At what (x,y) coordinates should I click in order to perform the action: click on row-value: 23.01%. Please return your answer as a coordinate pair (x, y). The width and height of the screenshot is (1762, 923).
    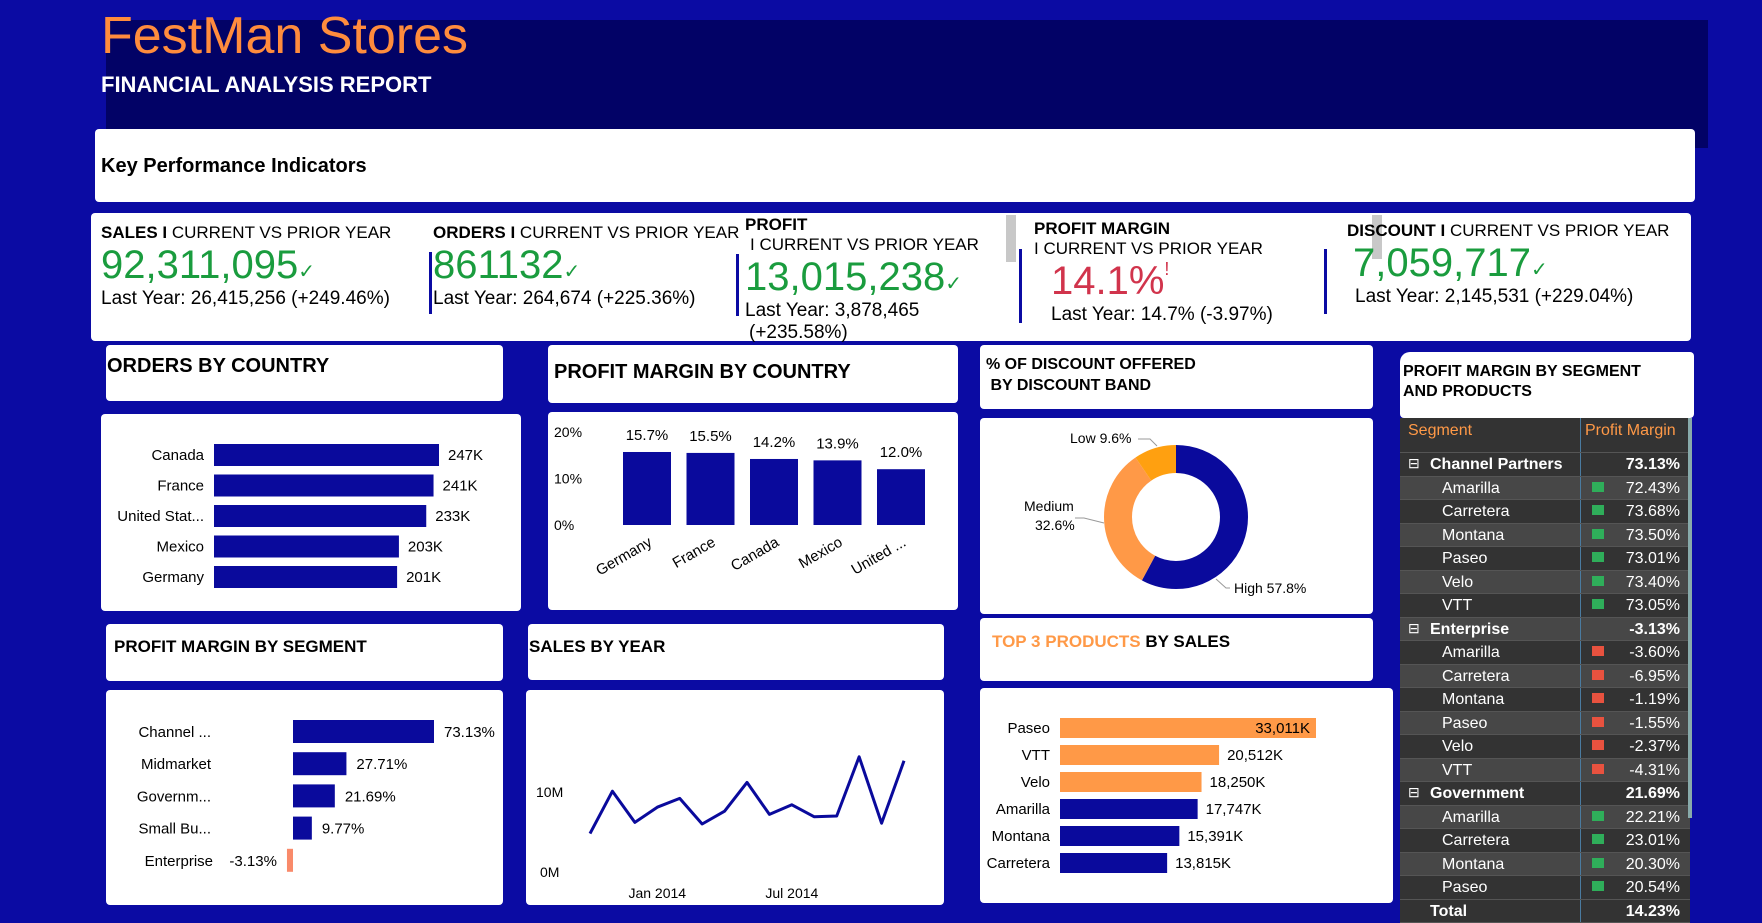
    Looking at the image, I should click on (1652, 840).